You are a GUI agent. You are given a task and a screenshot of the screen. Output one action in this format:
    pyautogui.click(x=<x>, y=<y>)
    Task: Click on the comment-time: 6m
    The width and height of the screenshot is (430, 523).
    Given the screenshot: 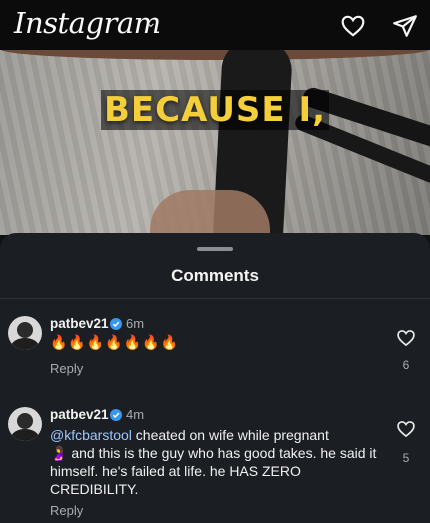 What is the action you would take?
    pyautogui.click(x=135, y=323)
    